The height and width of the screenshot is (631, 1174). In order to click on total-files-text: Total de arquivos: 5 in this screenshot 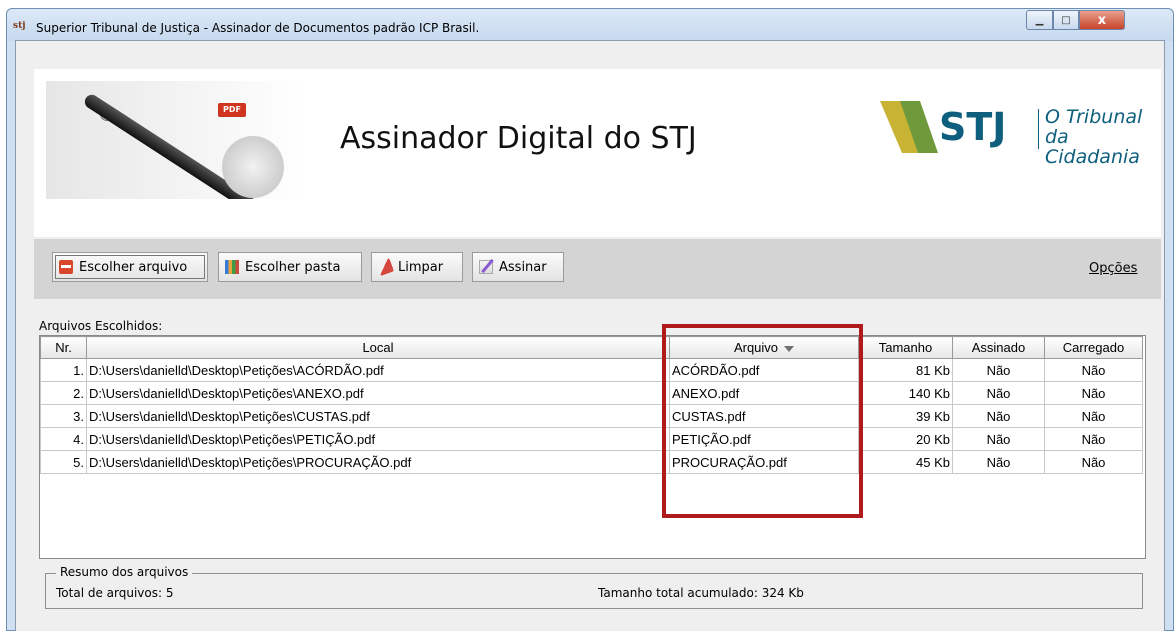, I will do `click(115, 593)`.